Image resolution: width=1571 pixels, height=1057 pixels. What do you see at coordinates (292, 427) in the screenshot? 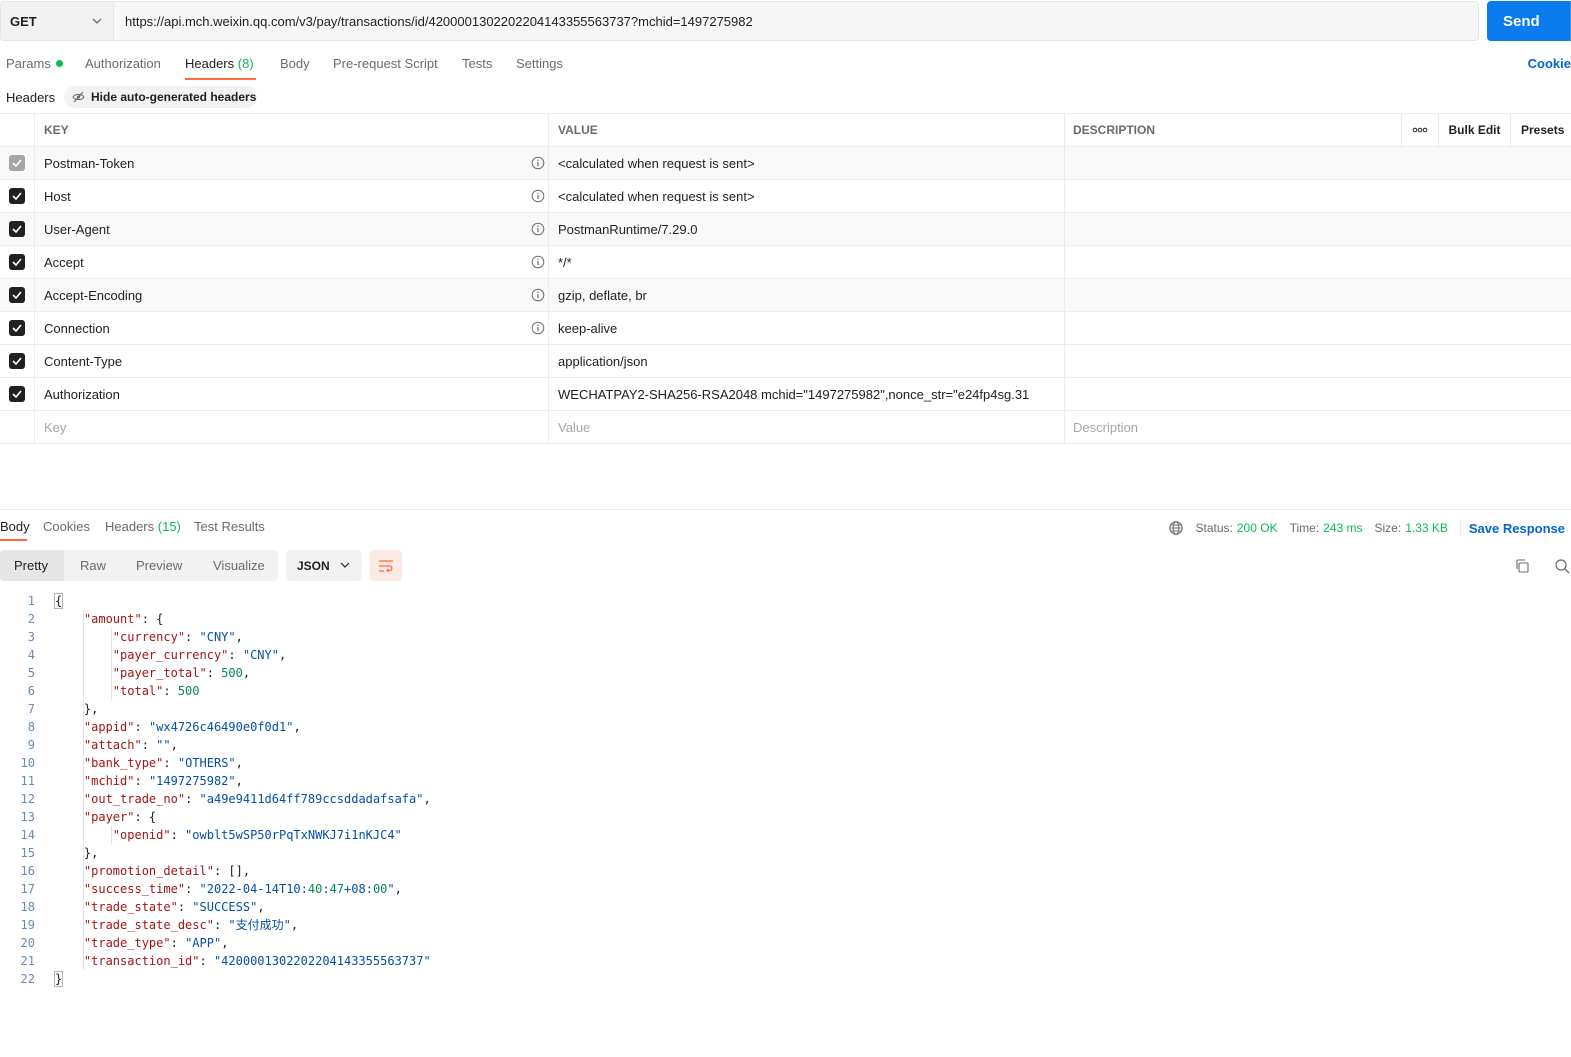
I see `new-key-input: Key` at bounding box center [292, 427].